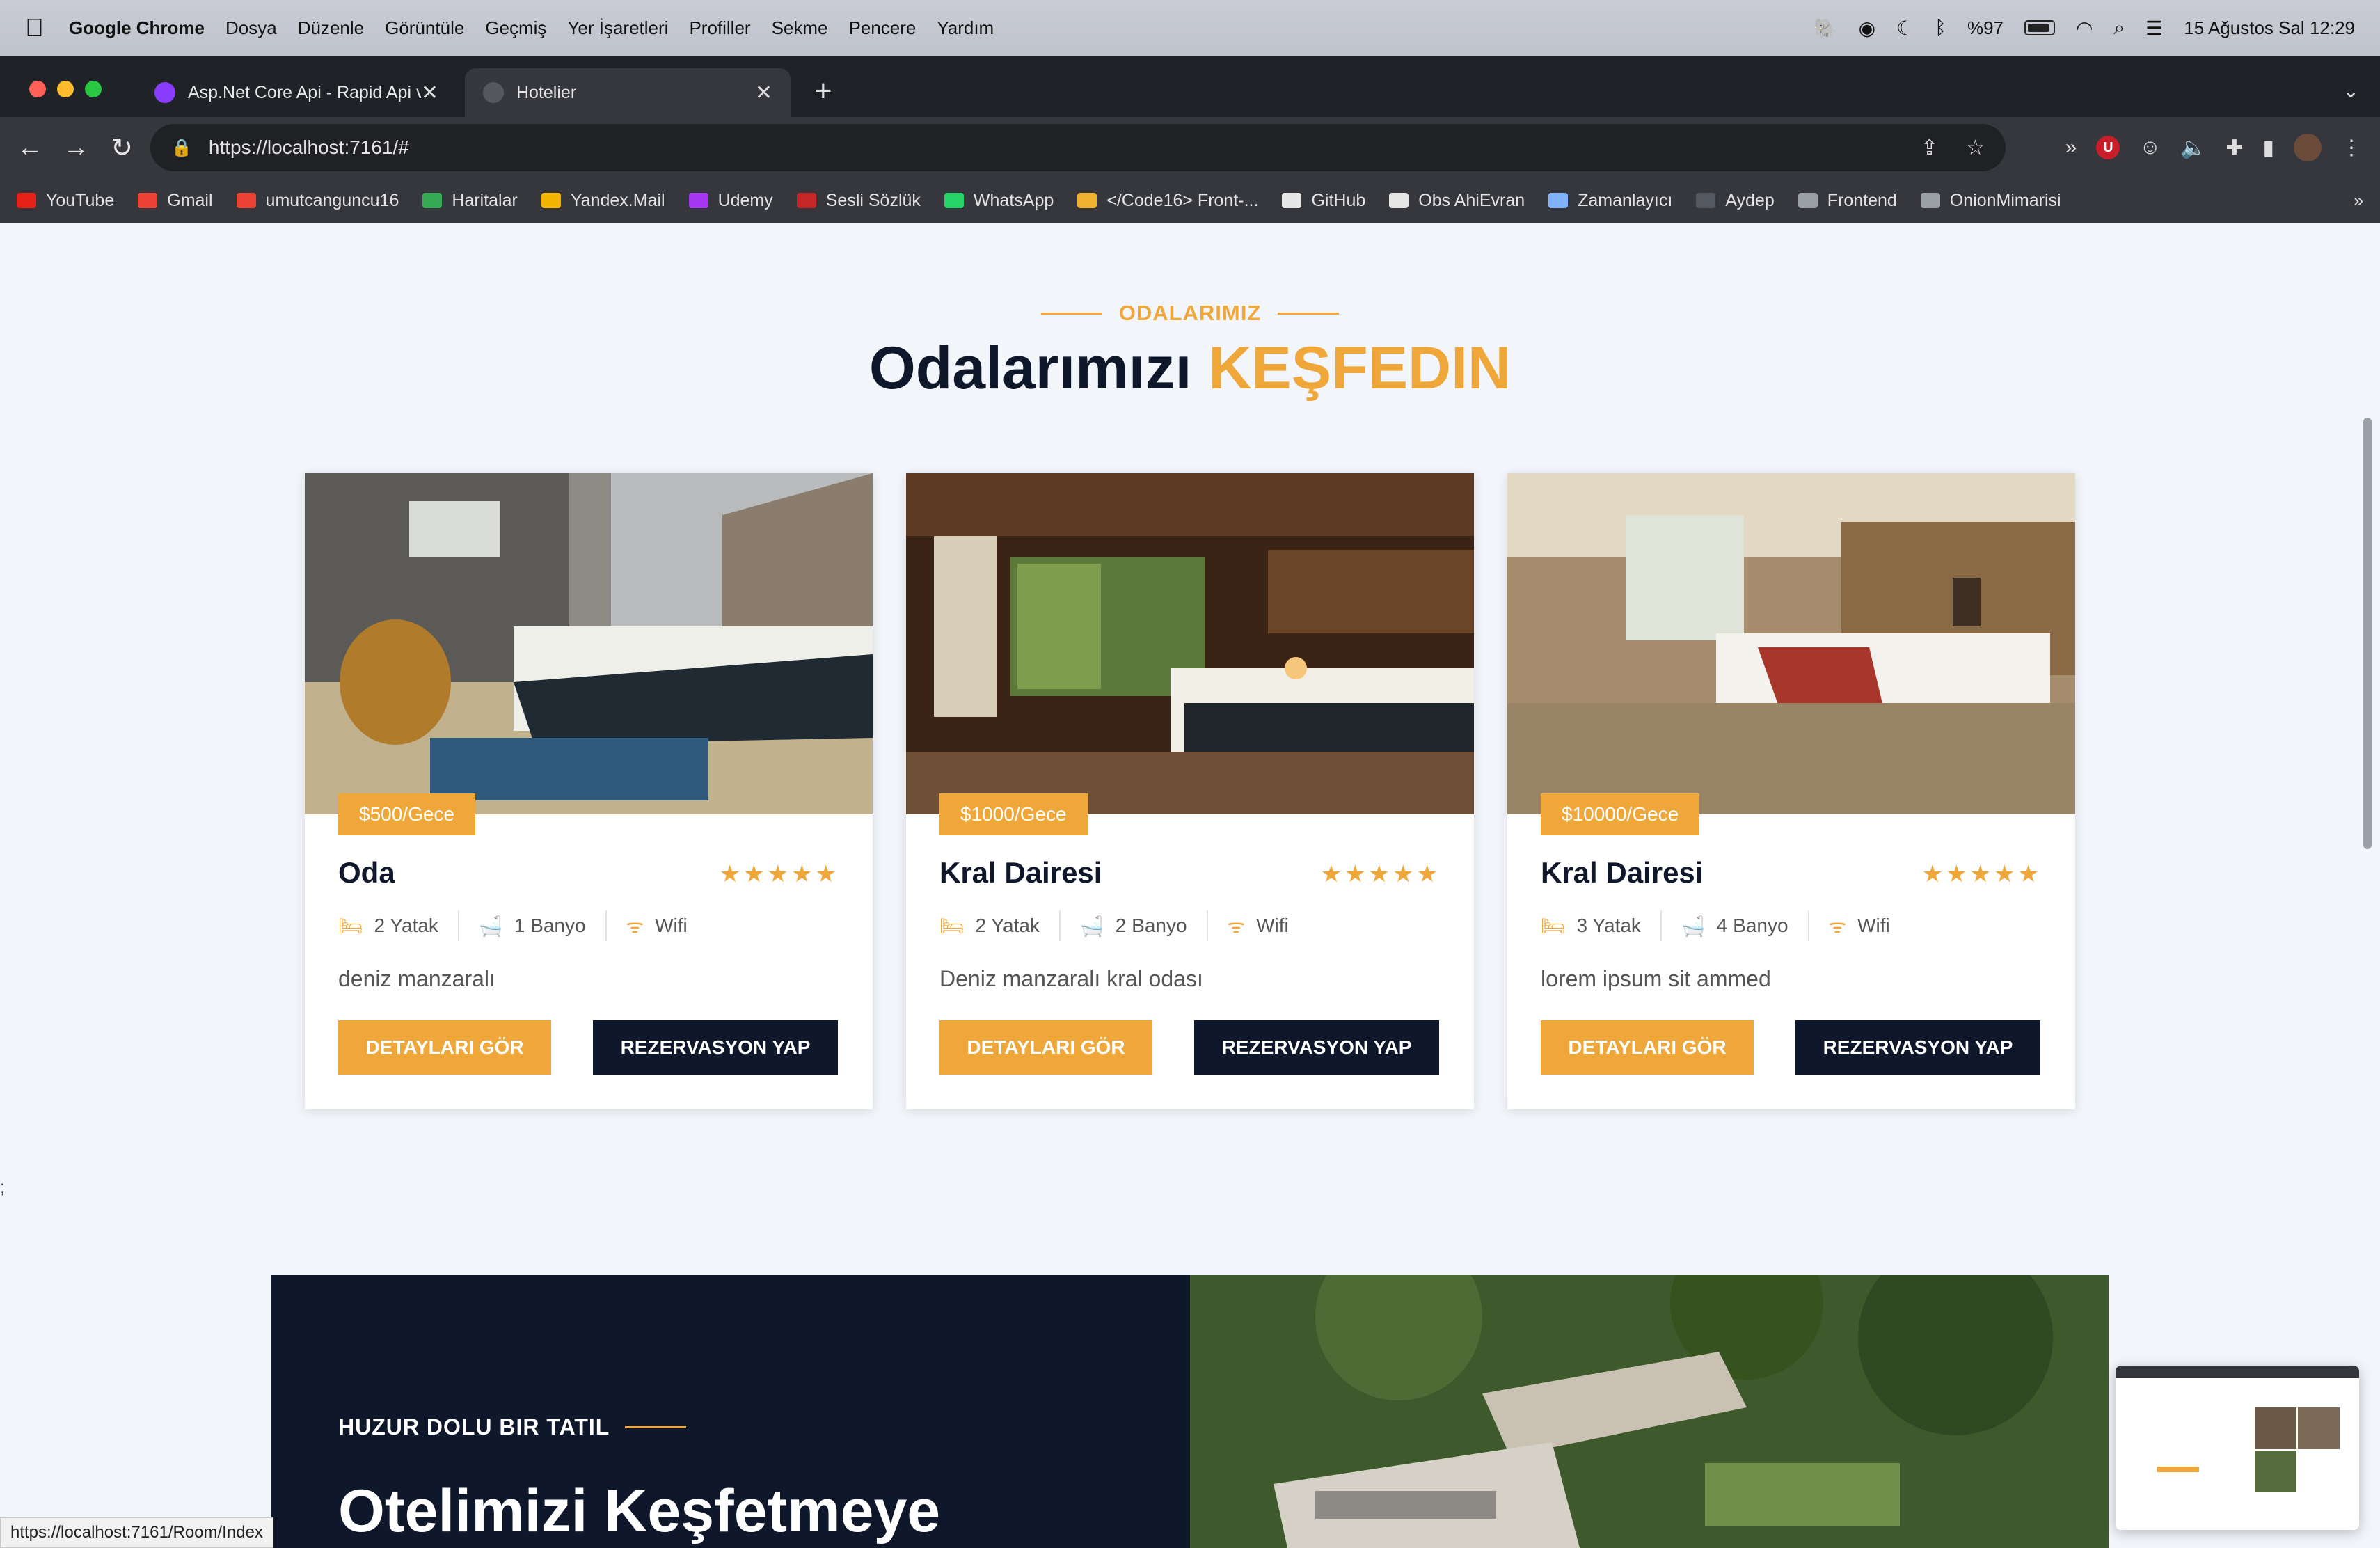 The height and width of the screenshot is (1548, 2380). I want to click on room-title: Kral Dairesi, so click(1020, 872).